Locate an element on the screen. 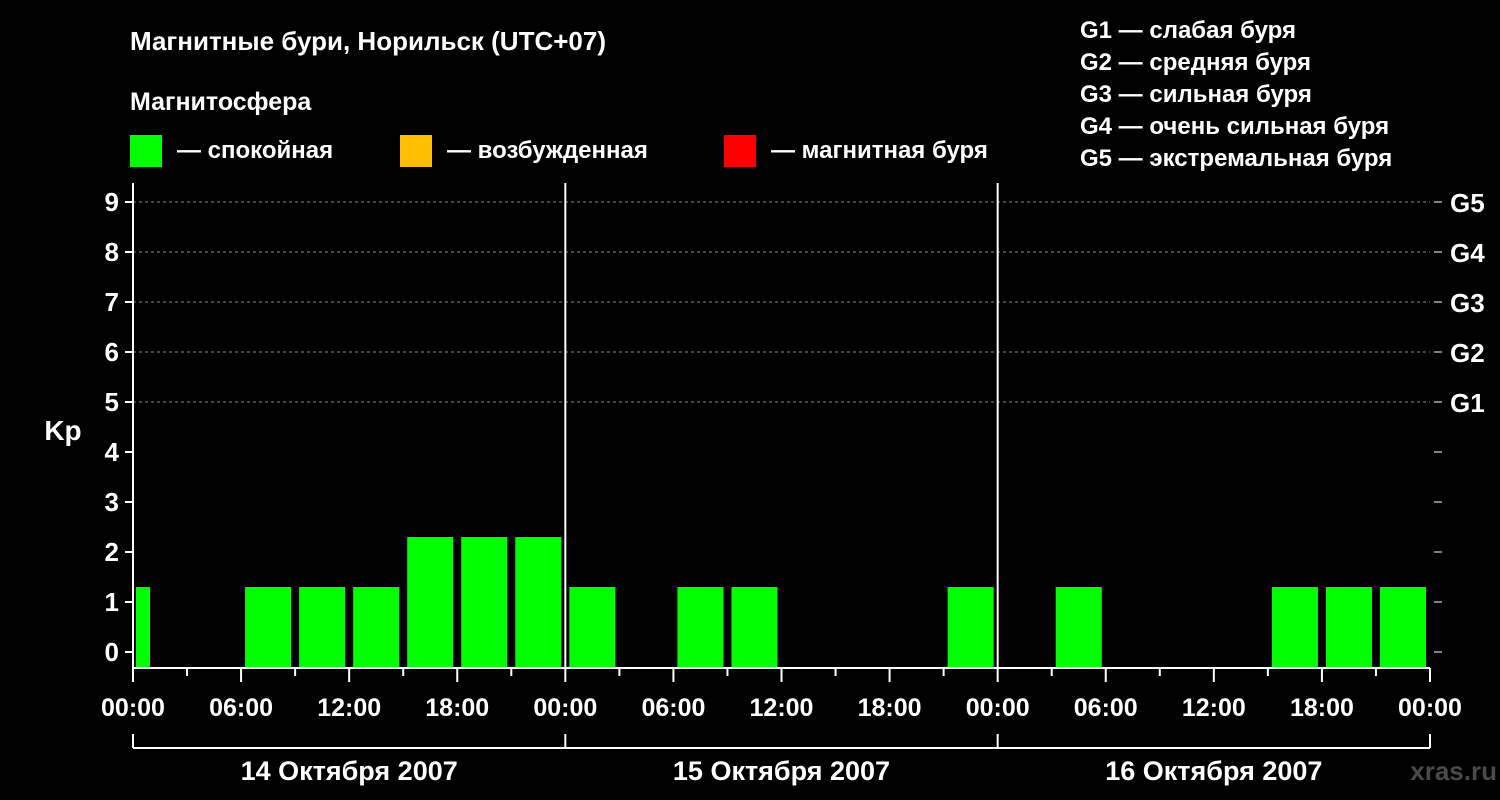 The image size is (1500, 800). storm-level-g3: G3 — сильная буря is located at coordinates (1196, 94).